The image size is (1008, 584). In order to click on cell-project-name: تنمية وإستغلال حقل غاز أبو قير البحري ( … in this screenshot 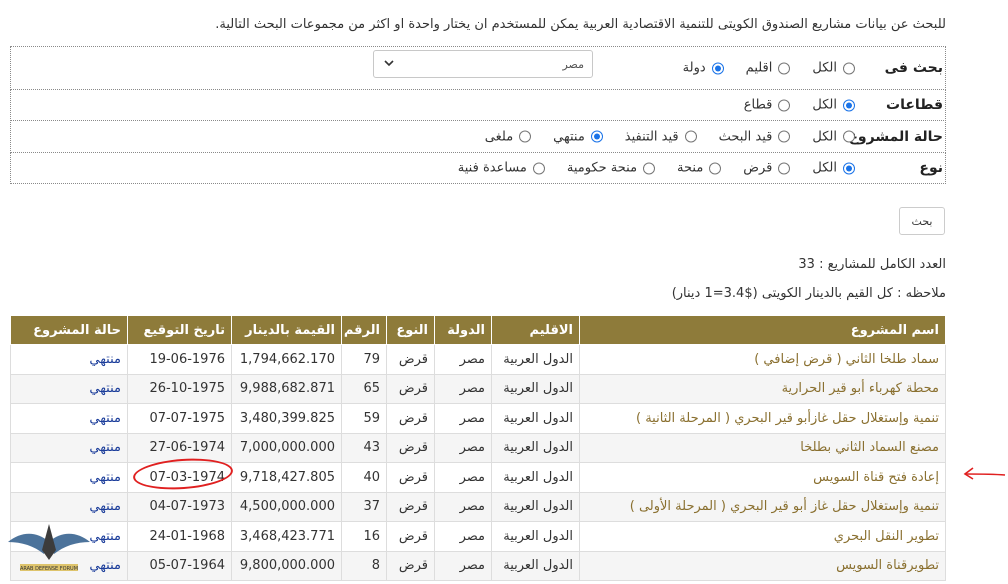, I will do `click(762, 506)`.